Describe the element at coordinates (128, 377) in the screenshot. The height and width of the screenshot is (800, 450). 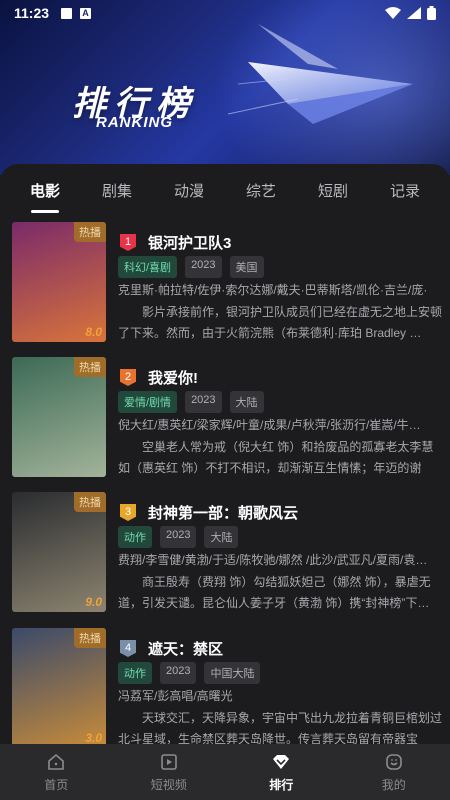
I see `rank-badge: 2` at that location.